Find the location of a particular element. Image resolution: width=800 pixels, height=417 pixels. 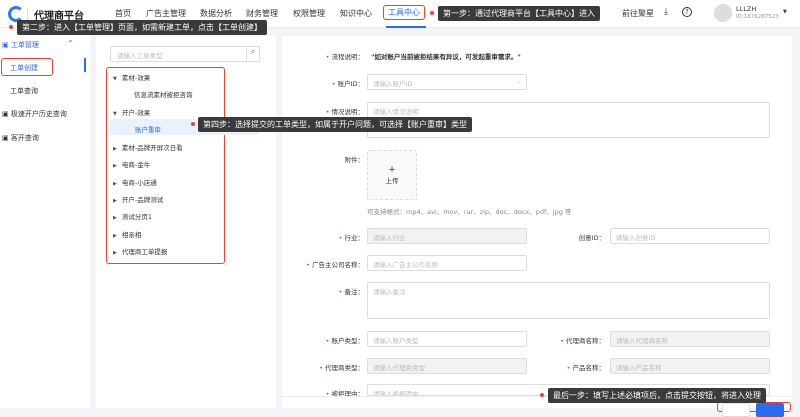

active-bar is located at coordinates (85, 65).